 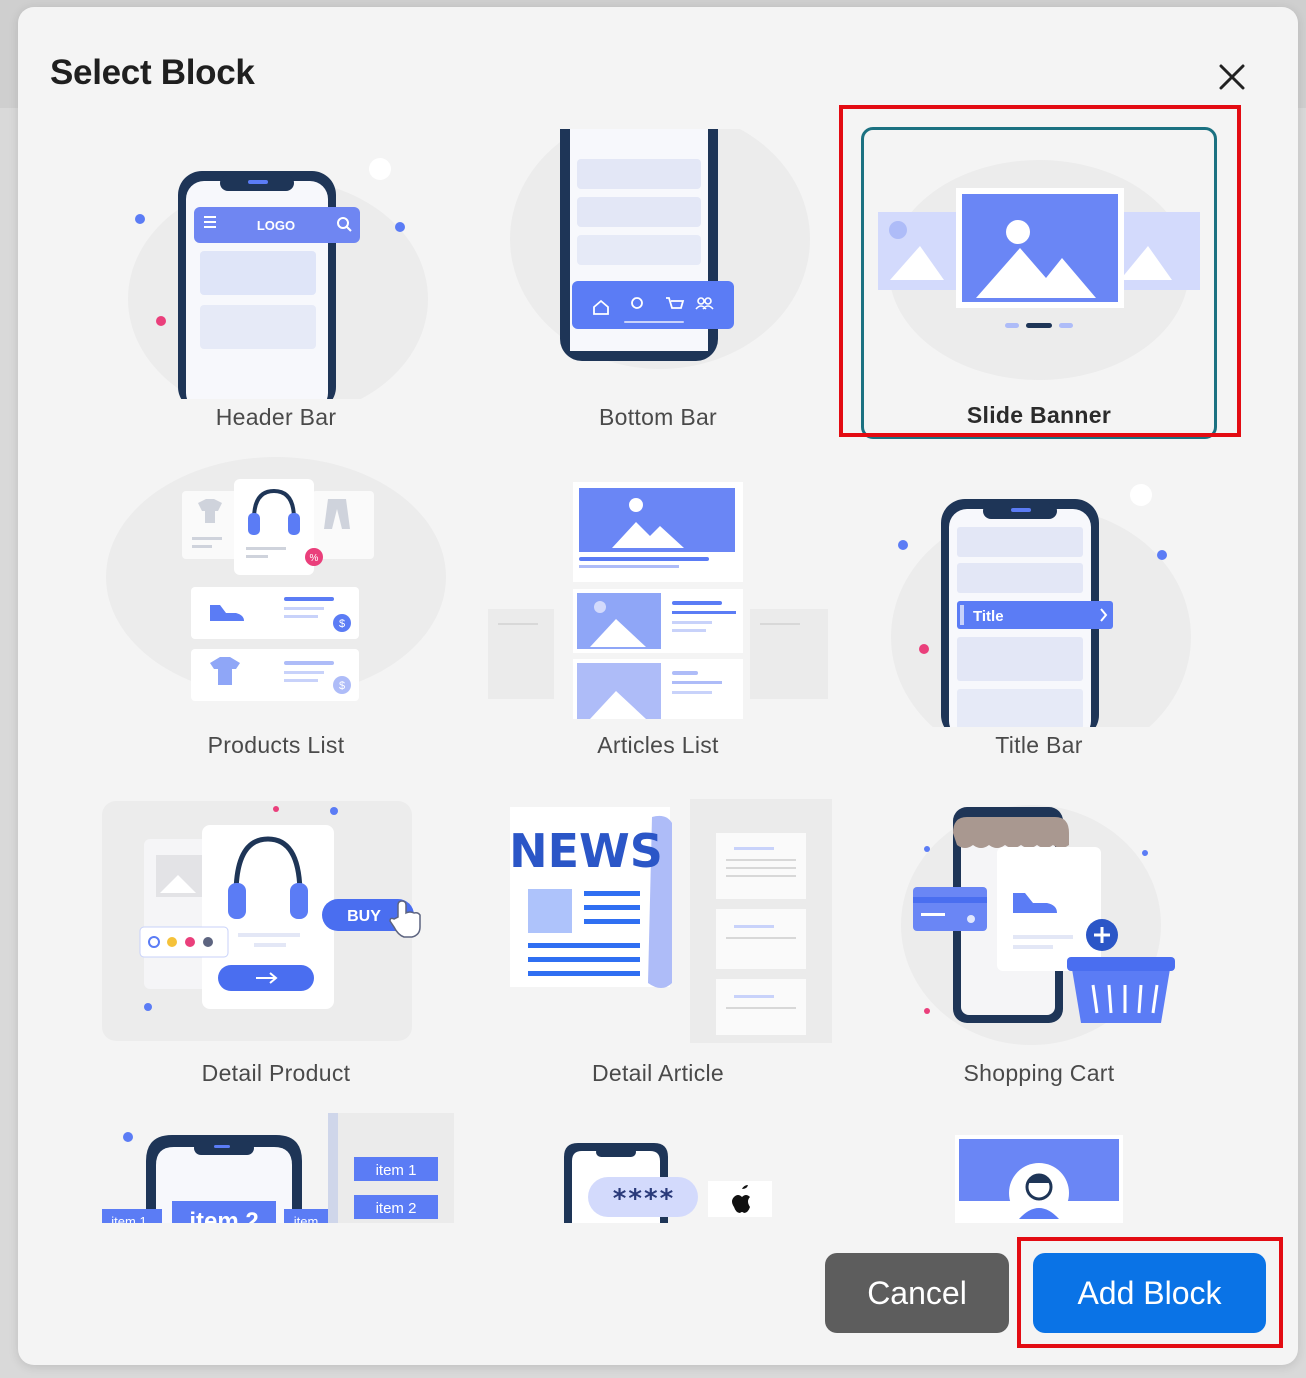 I want to click on shopping-cart-illustration, so click(x=1038, y=925).